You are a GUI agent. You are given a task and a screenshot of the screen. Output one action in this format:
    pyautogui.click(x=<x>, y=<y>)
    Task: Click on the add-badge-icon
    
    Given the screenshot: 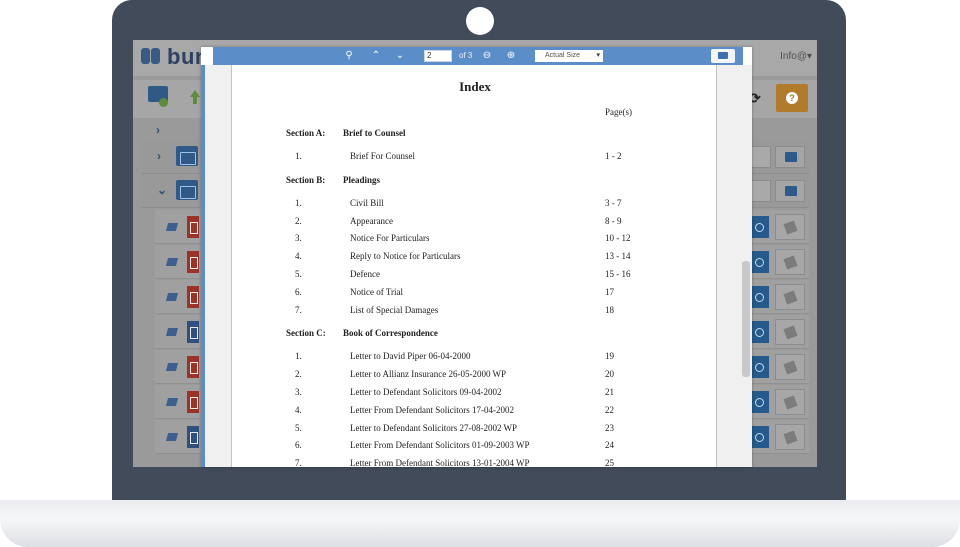 What is the action you would take?
    pyautogui.click(x=163, y=102)
    